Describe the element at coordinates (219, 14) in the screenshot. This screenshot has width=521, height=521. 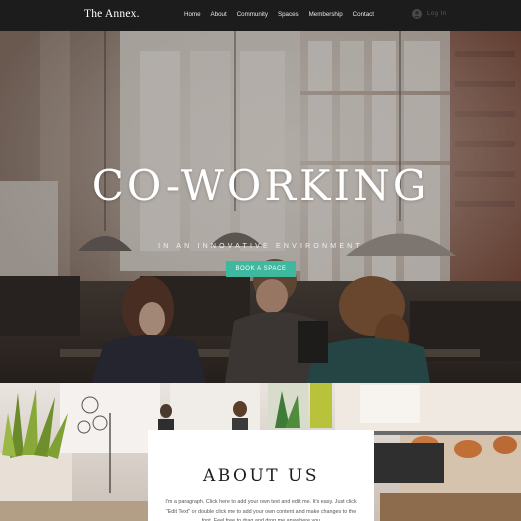
I see `nav-item-about: About` at that location.